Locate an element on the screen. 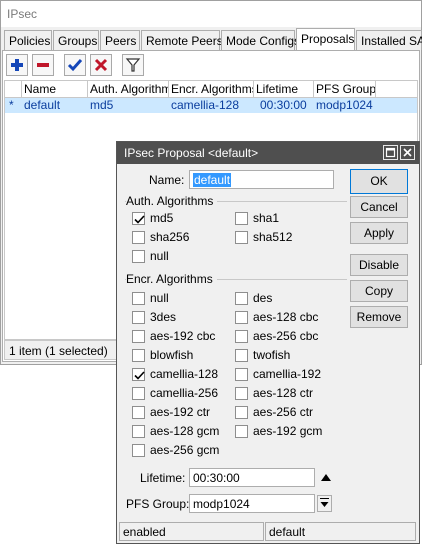 This screenshot has width=422, height=546. window-title: IPsec is located at coordinates (22, 14).